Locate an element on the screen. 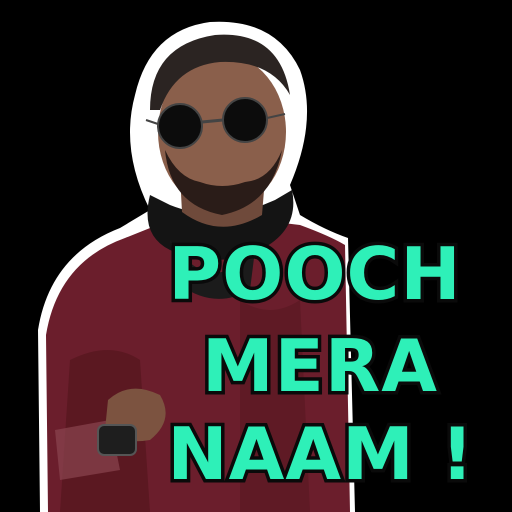 The image size is (512, 512). caption-line-2: MERA is located at coordinates (320, 366).